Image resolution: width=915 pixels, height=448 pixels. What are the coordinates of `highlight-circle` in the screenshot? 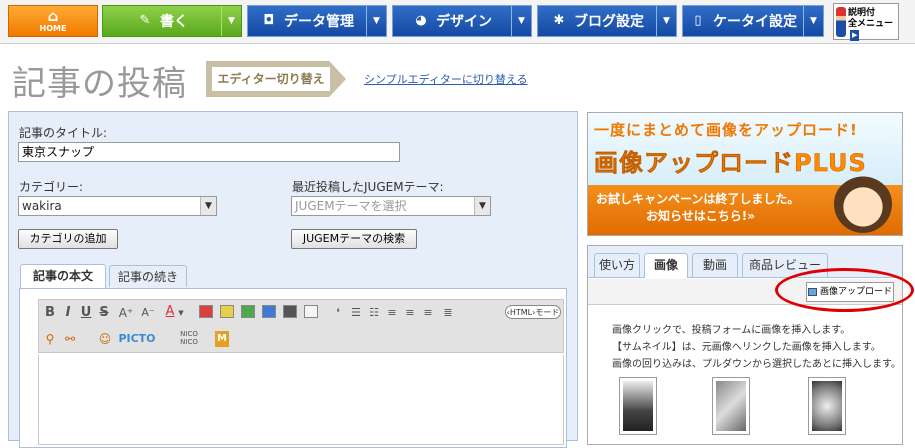 It's located at (844, 290).